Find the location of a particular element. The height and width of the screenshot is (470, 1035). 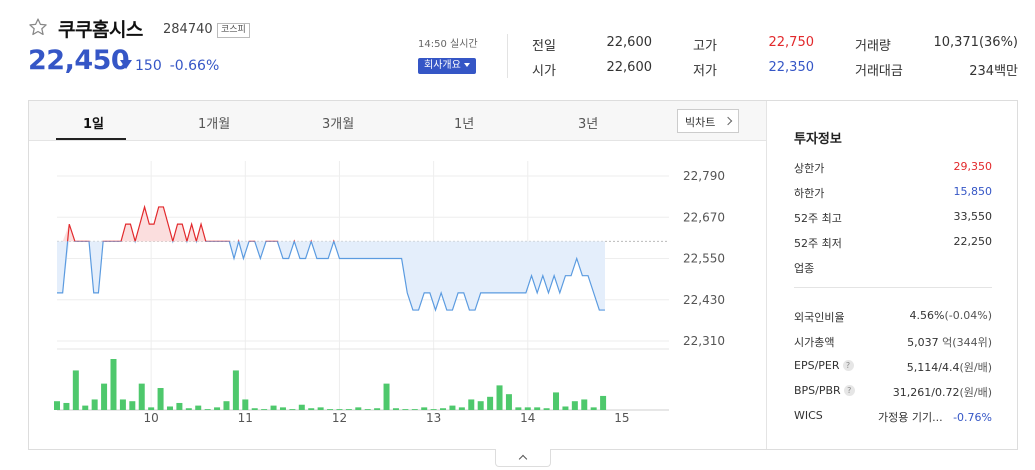

info-label: 업종 is located at coordinates (804, 268).